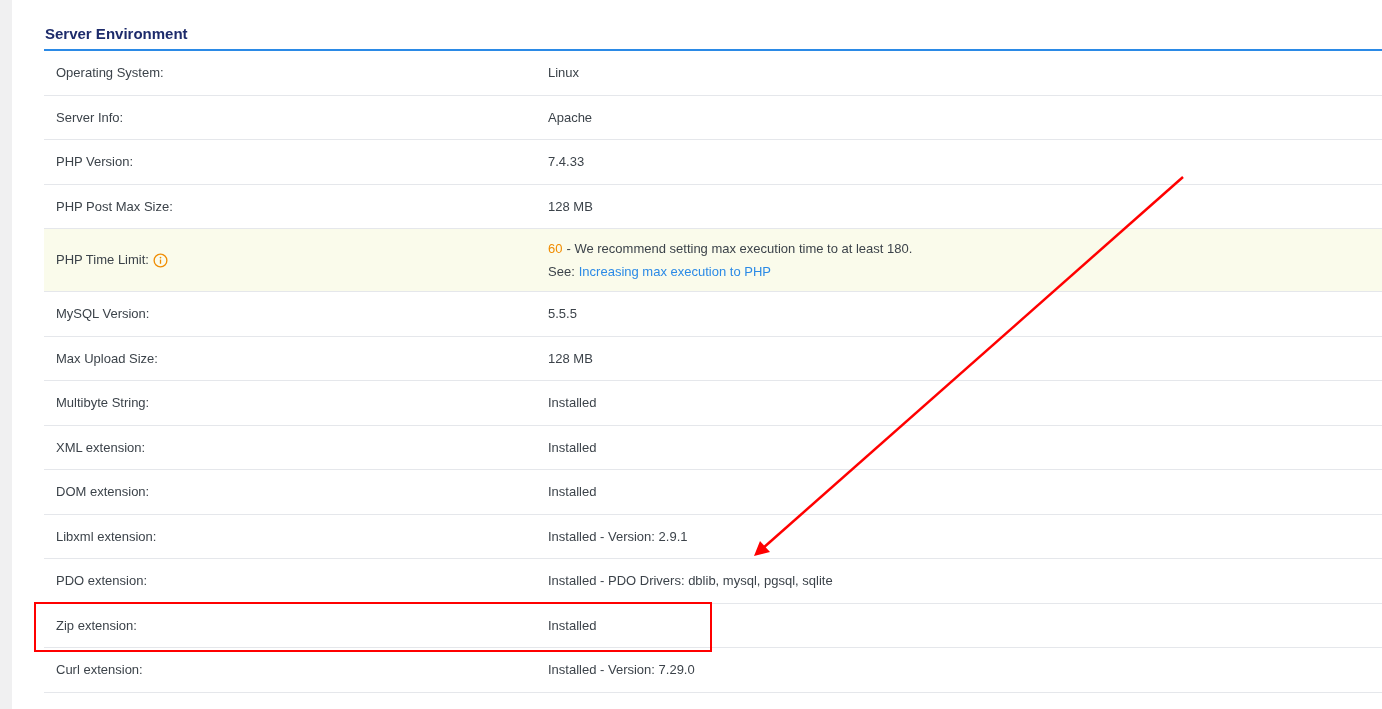  What do you see at coordinates (102, 260) in the screenshot?
I see `setting-label: PHP Time Limit:` at bounding box center [102, 260].